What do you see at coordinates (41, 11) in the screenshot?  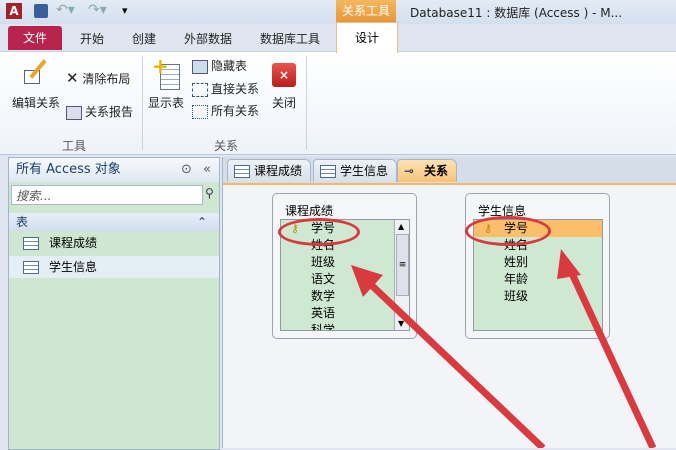 I see `save-icon` at bounding box center [41, 11].